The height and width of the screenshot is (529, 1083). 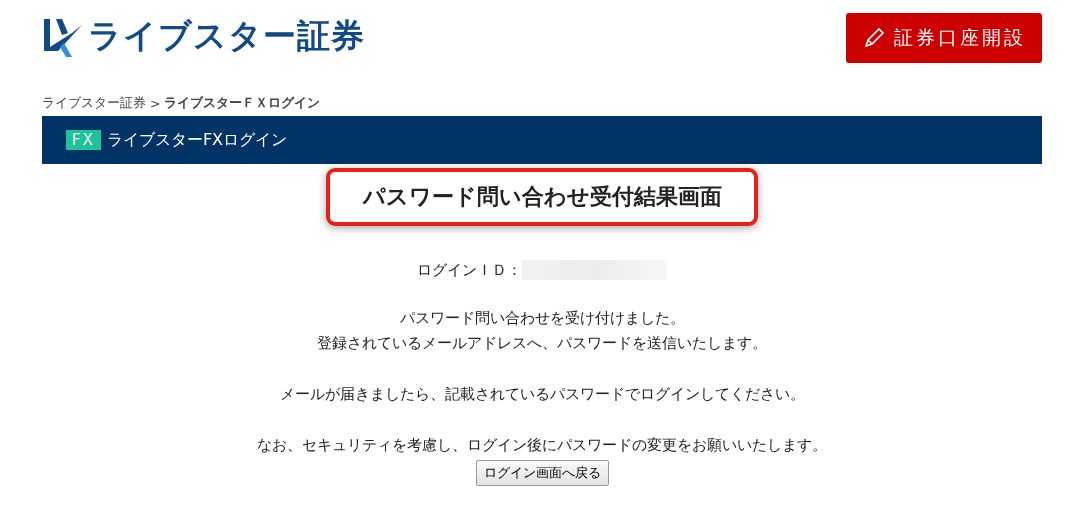 I want to click on logo-text: ライブスター証券, so click(x=226, y=36).